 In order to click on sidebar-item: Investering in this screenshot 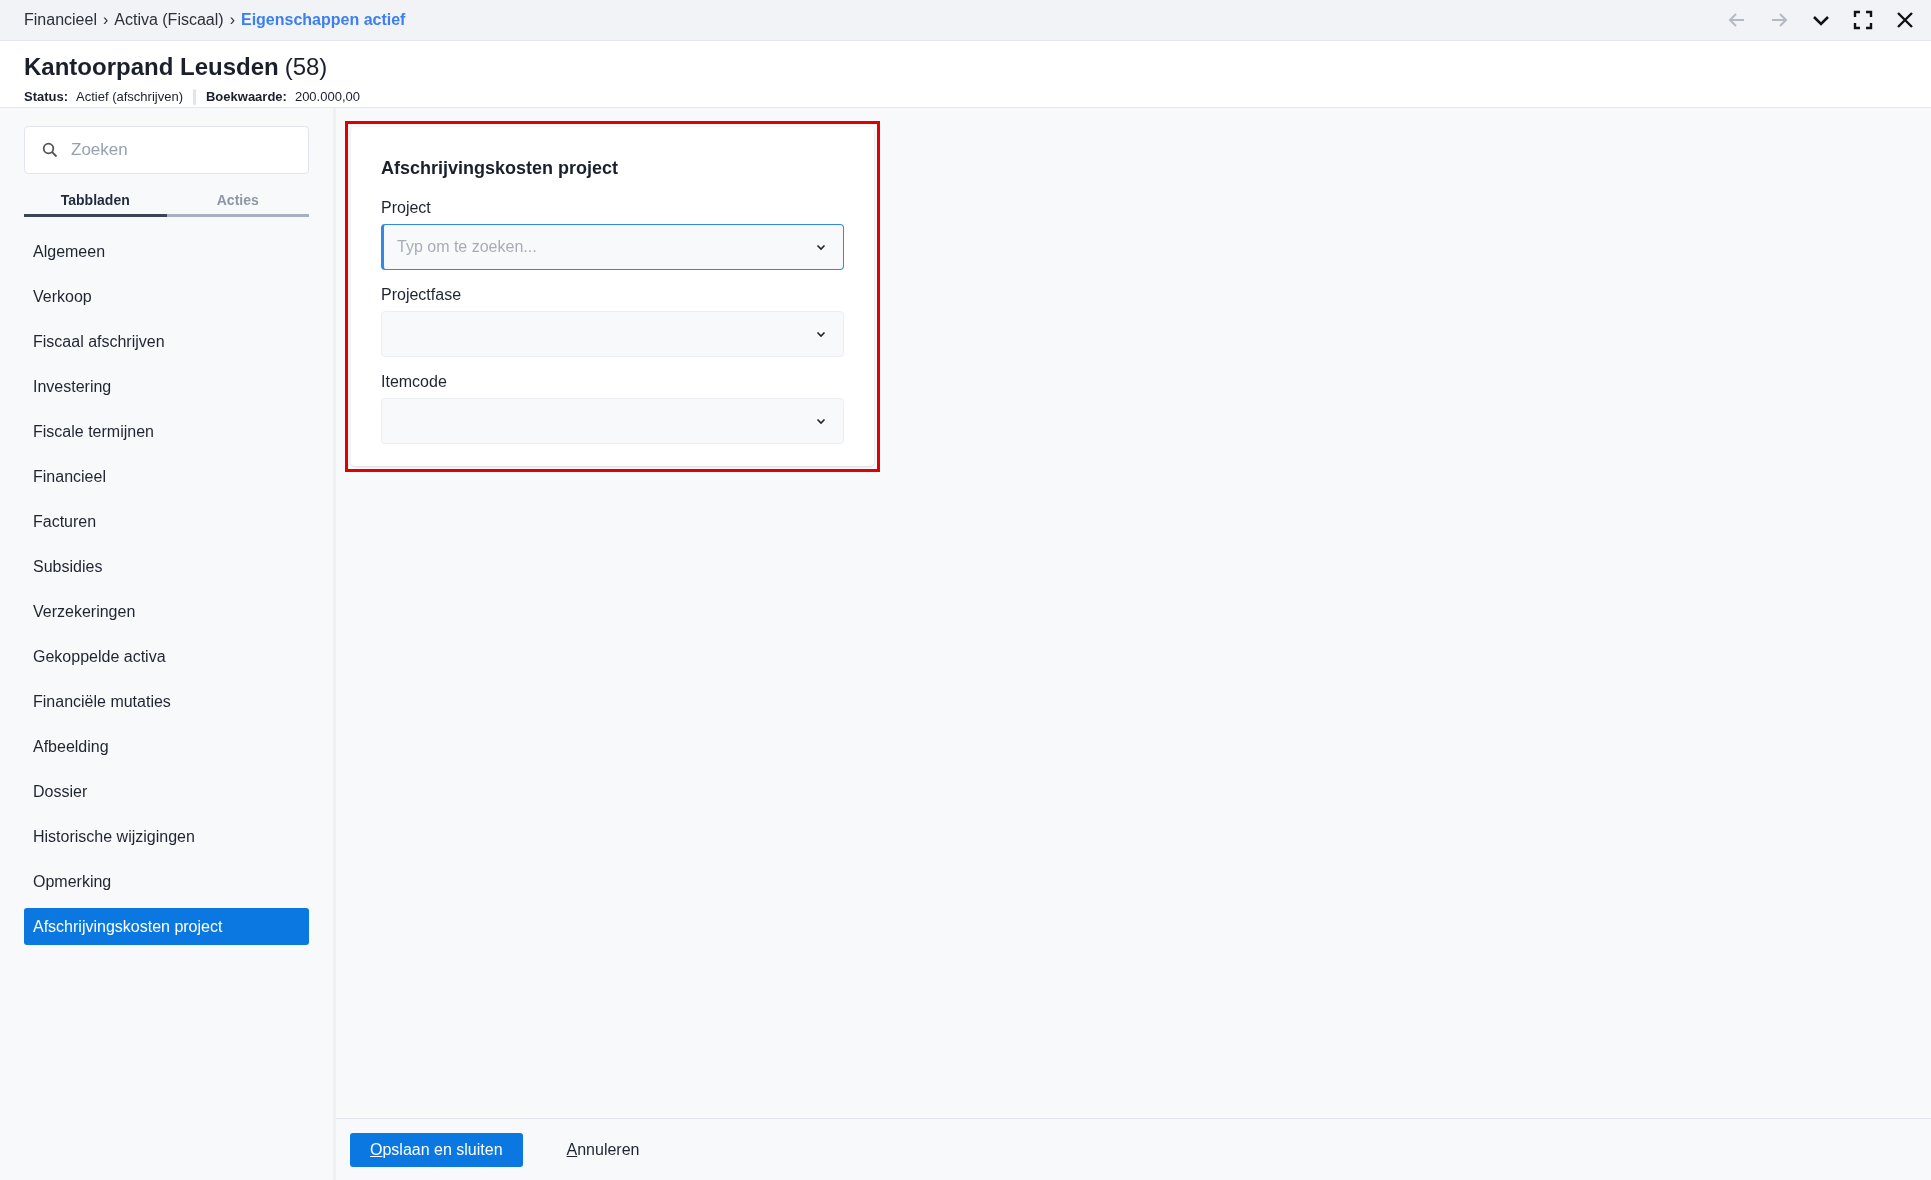, I will do `click(166, 386)`.